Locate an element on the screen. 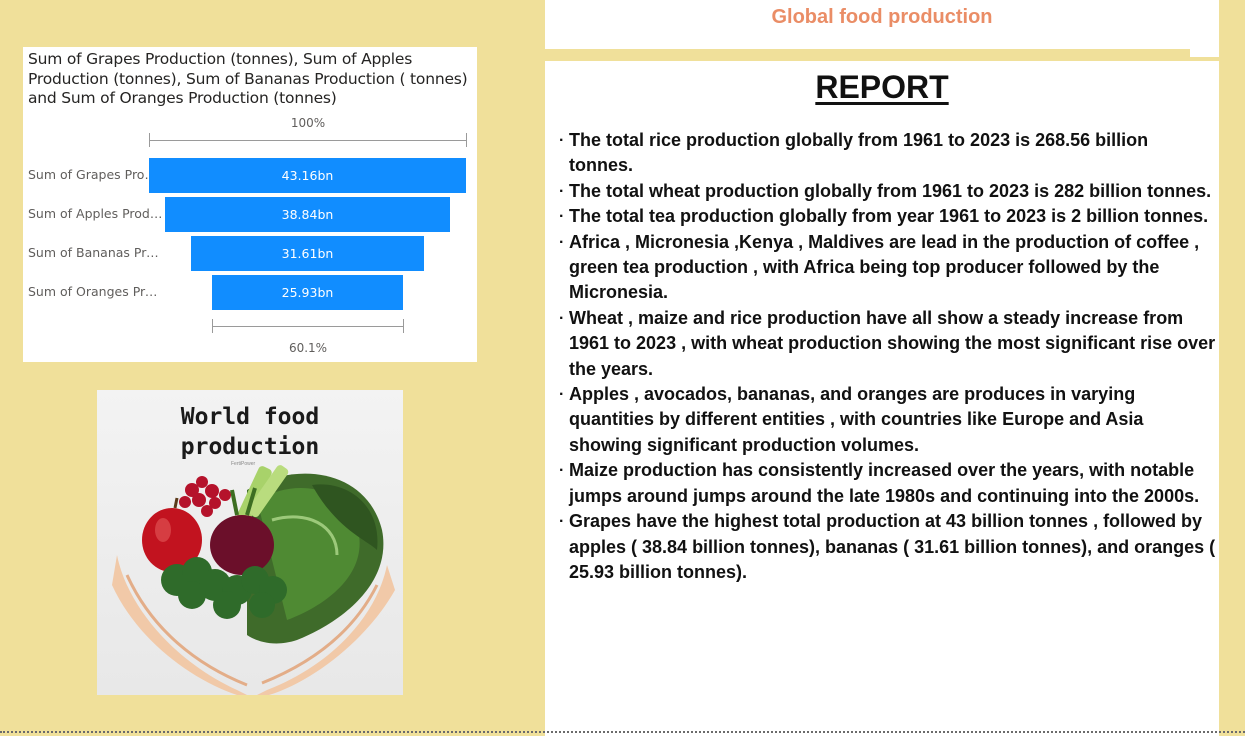  funnel-bottom-bracket is located at coordinates (308, 326).